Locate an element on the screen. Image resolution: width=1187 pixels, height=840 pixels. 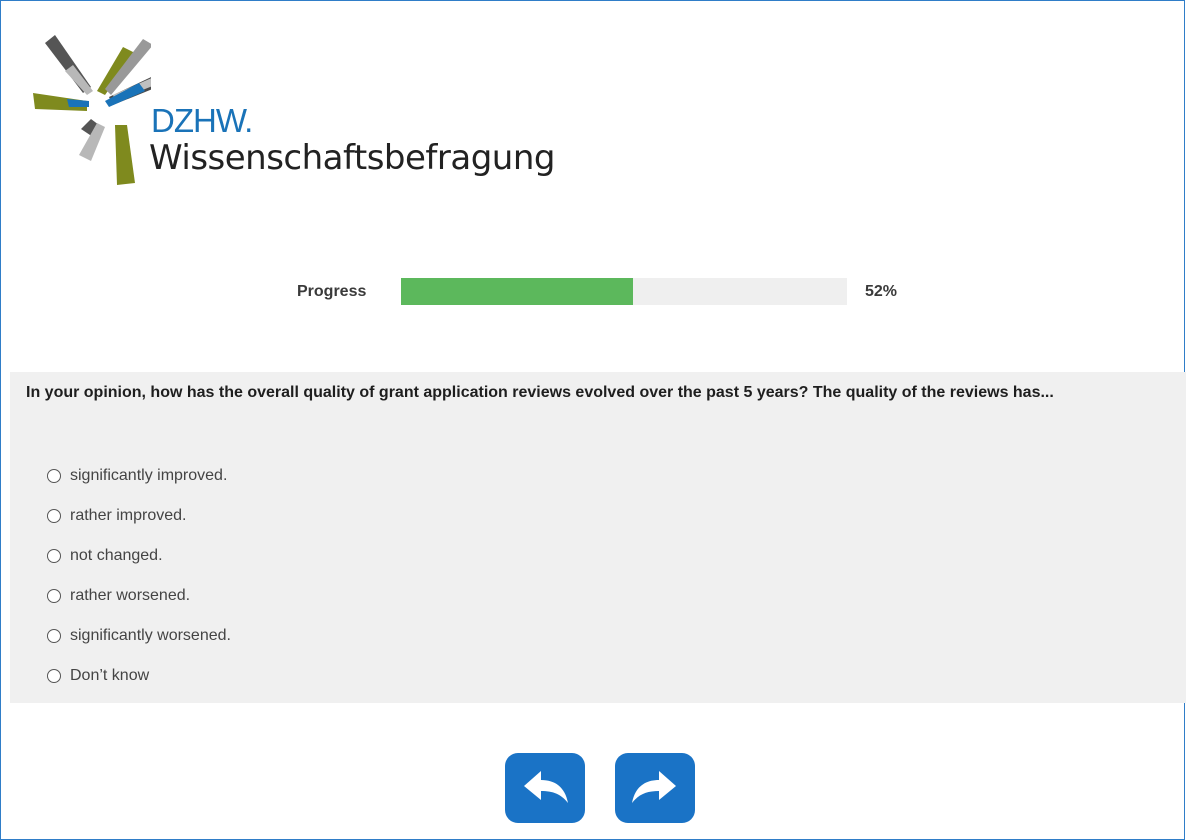
back-arrow-icon is located at coordinates (546, 787).